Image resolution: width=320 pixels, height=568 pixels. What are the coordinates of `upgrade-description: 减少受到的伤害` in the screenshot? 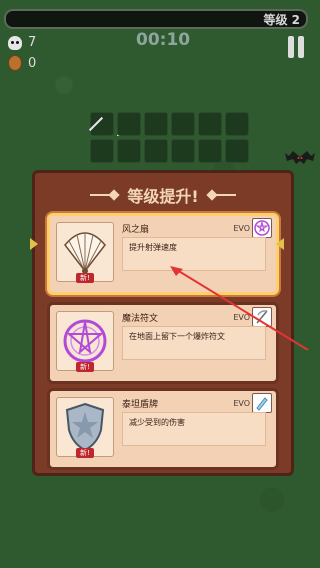 It's located at (194, 429).